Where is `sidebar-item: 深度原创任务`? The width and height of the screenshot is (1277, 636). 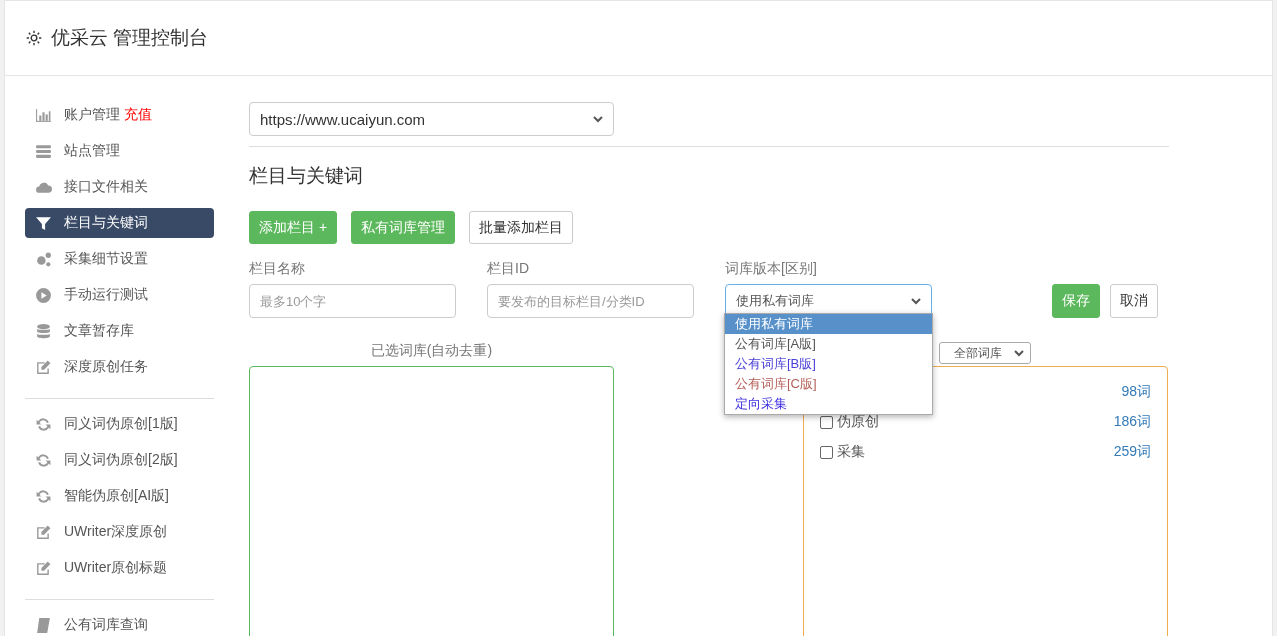
sidebar-item: 深度原创任务 is located at coordinates (119, 367).